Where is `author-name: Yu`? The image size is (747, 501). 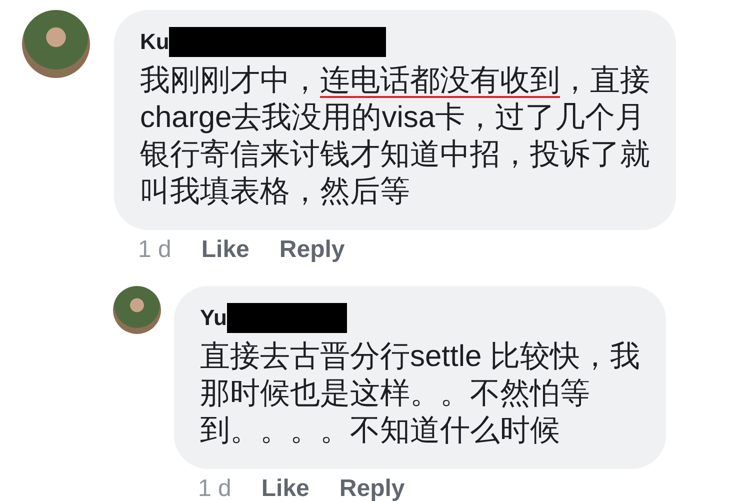 author-name: Yu is located at coordinates (213, 318).